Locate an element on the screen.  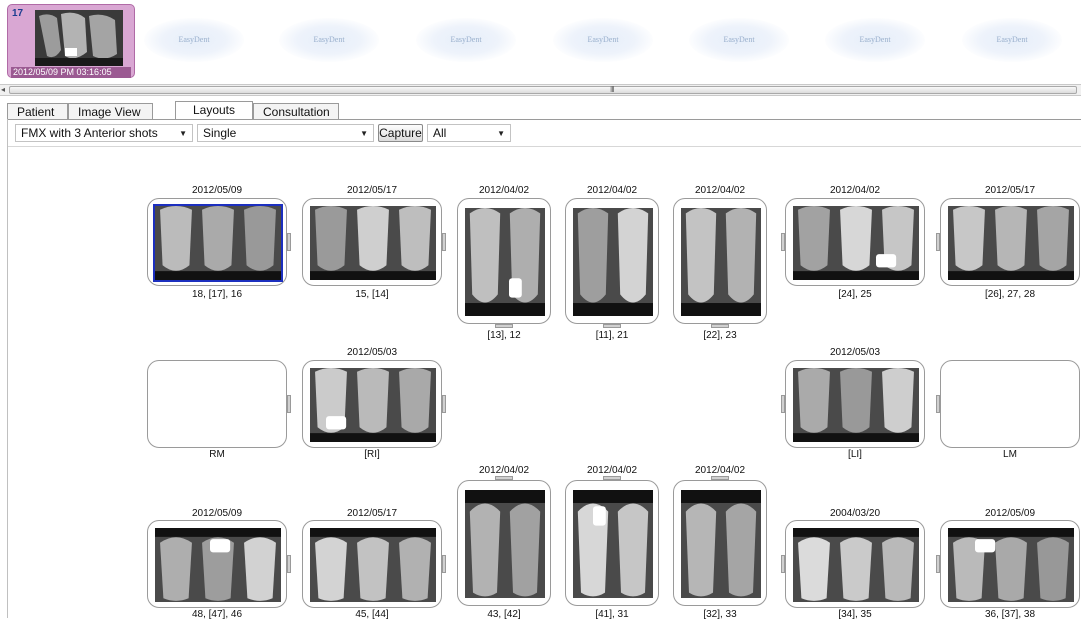
capture-button: Capture is located at coordinates (400, 133).